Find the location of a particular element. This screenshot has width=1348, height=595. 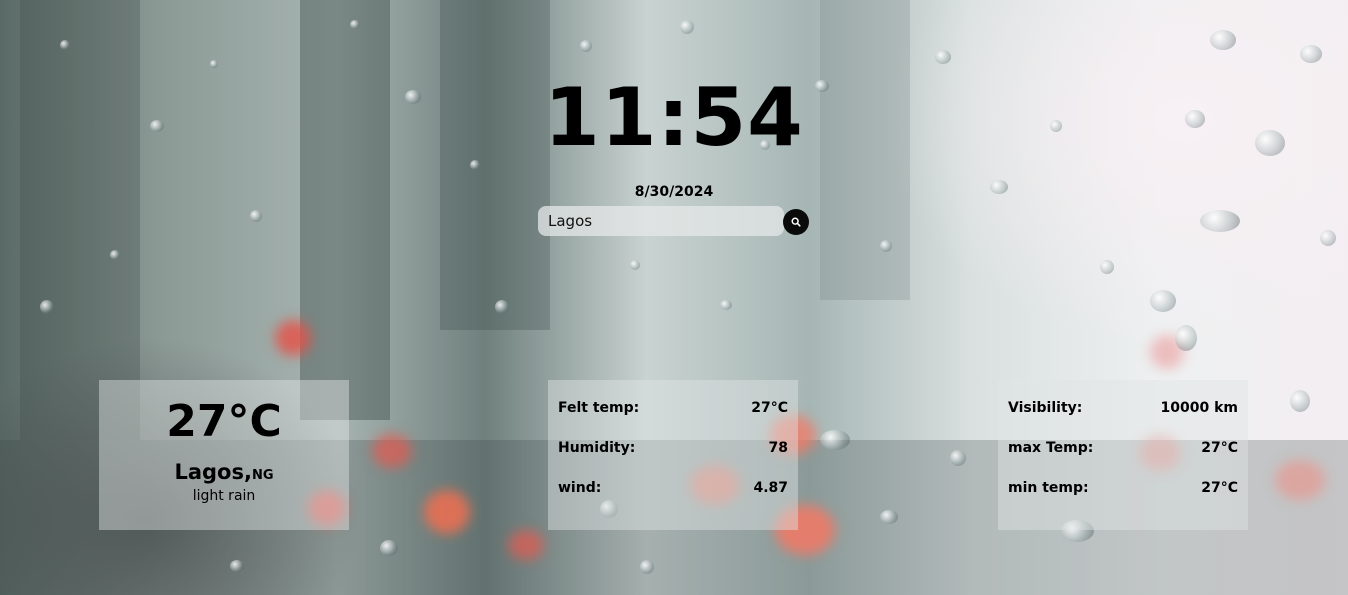

search-bar is located at coordinates (675, 222).